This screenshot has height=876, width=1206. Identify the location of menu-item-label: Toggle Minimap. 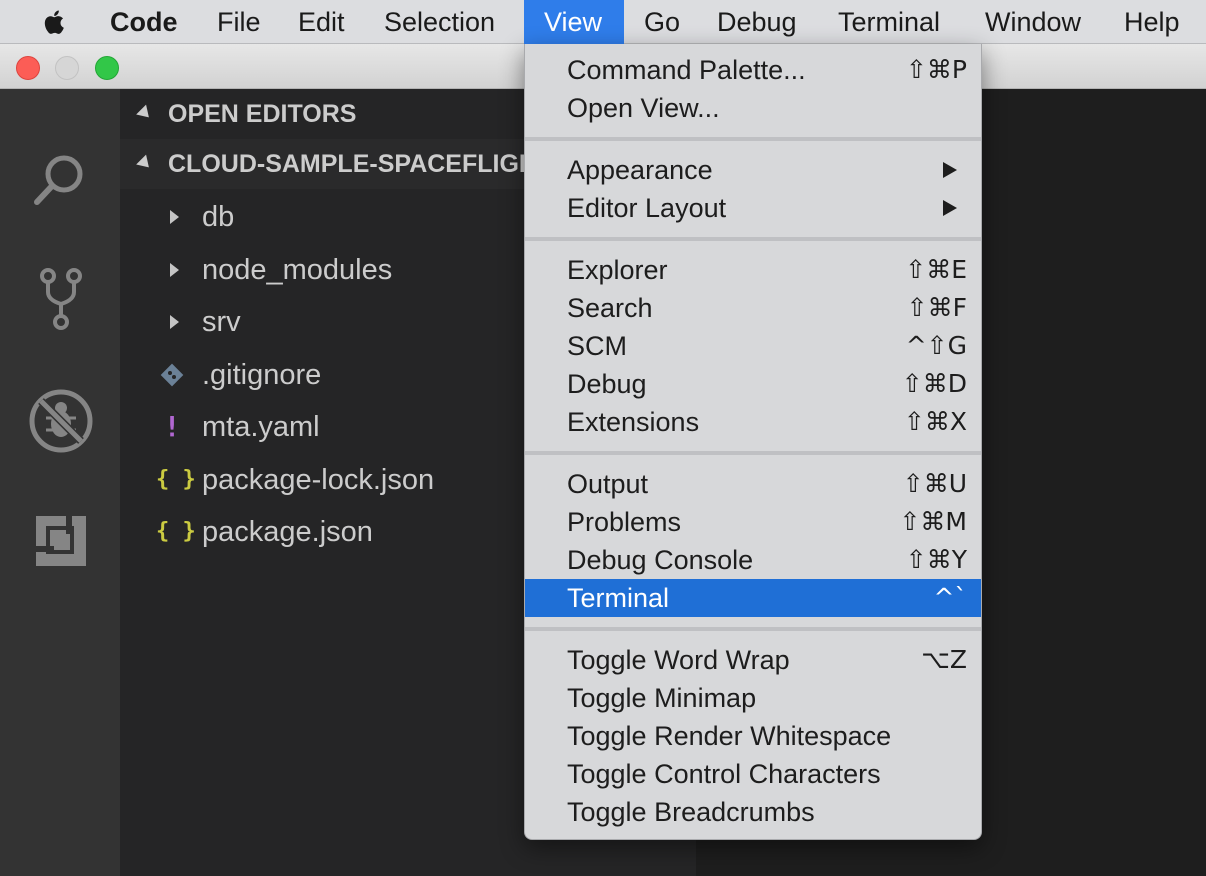
(662, 698).